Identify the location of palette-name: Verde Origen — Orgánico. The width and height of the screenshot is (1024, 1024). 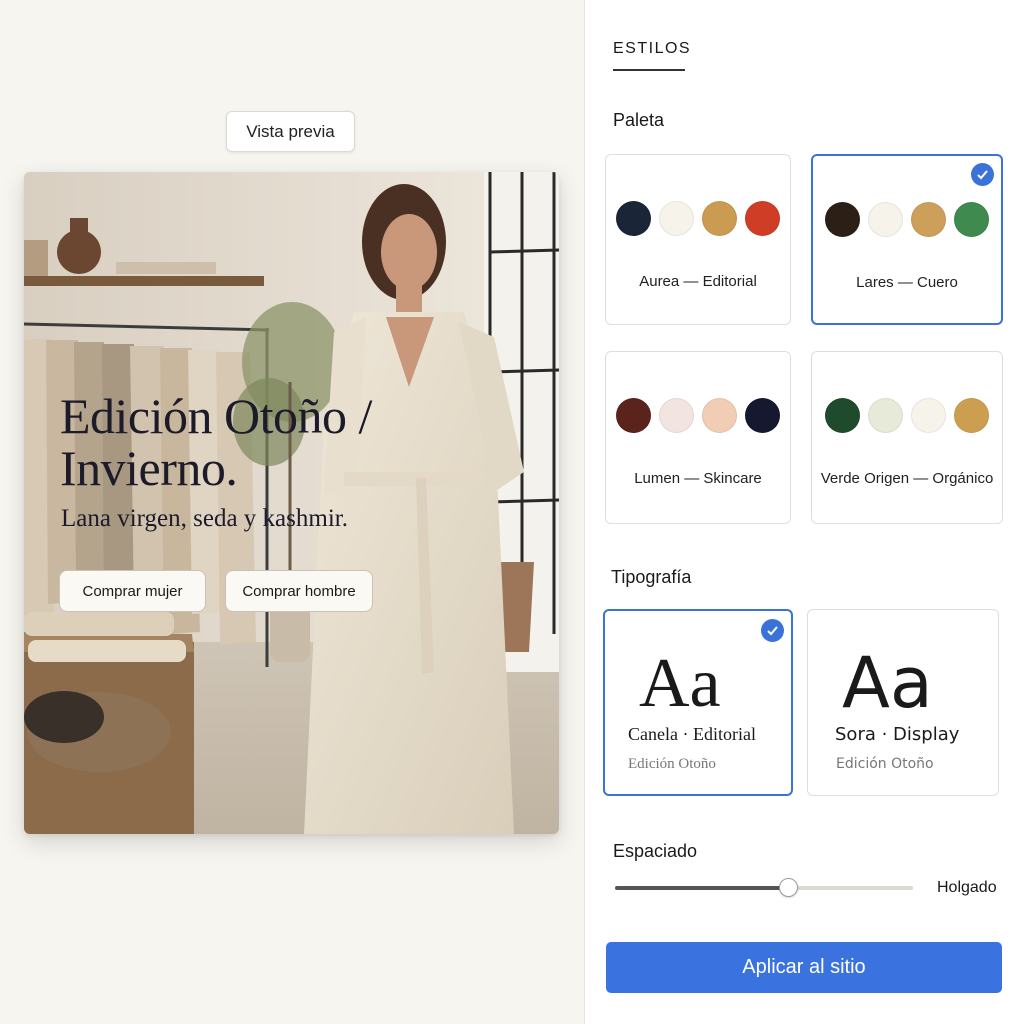
(907, 478).